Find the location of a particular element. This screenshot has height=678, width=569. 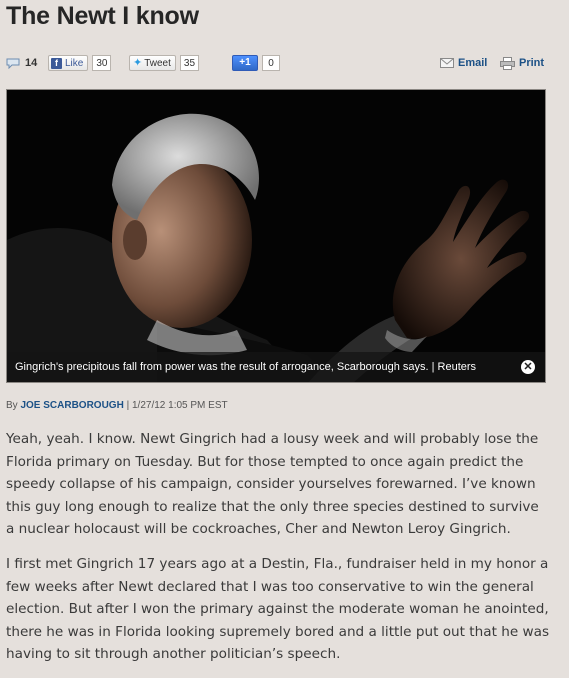

share-bar: 14 f Like 30 ✦ Tweet 35 +1 0 Email Print is located at coordinates (278, 63).